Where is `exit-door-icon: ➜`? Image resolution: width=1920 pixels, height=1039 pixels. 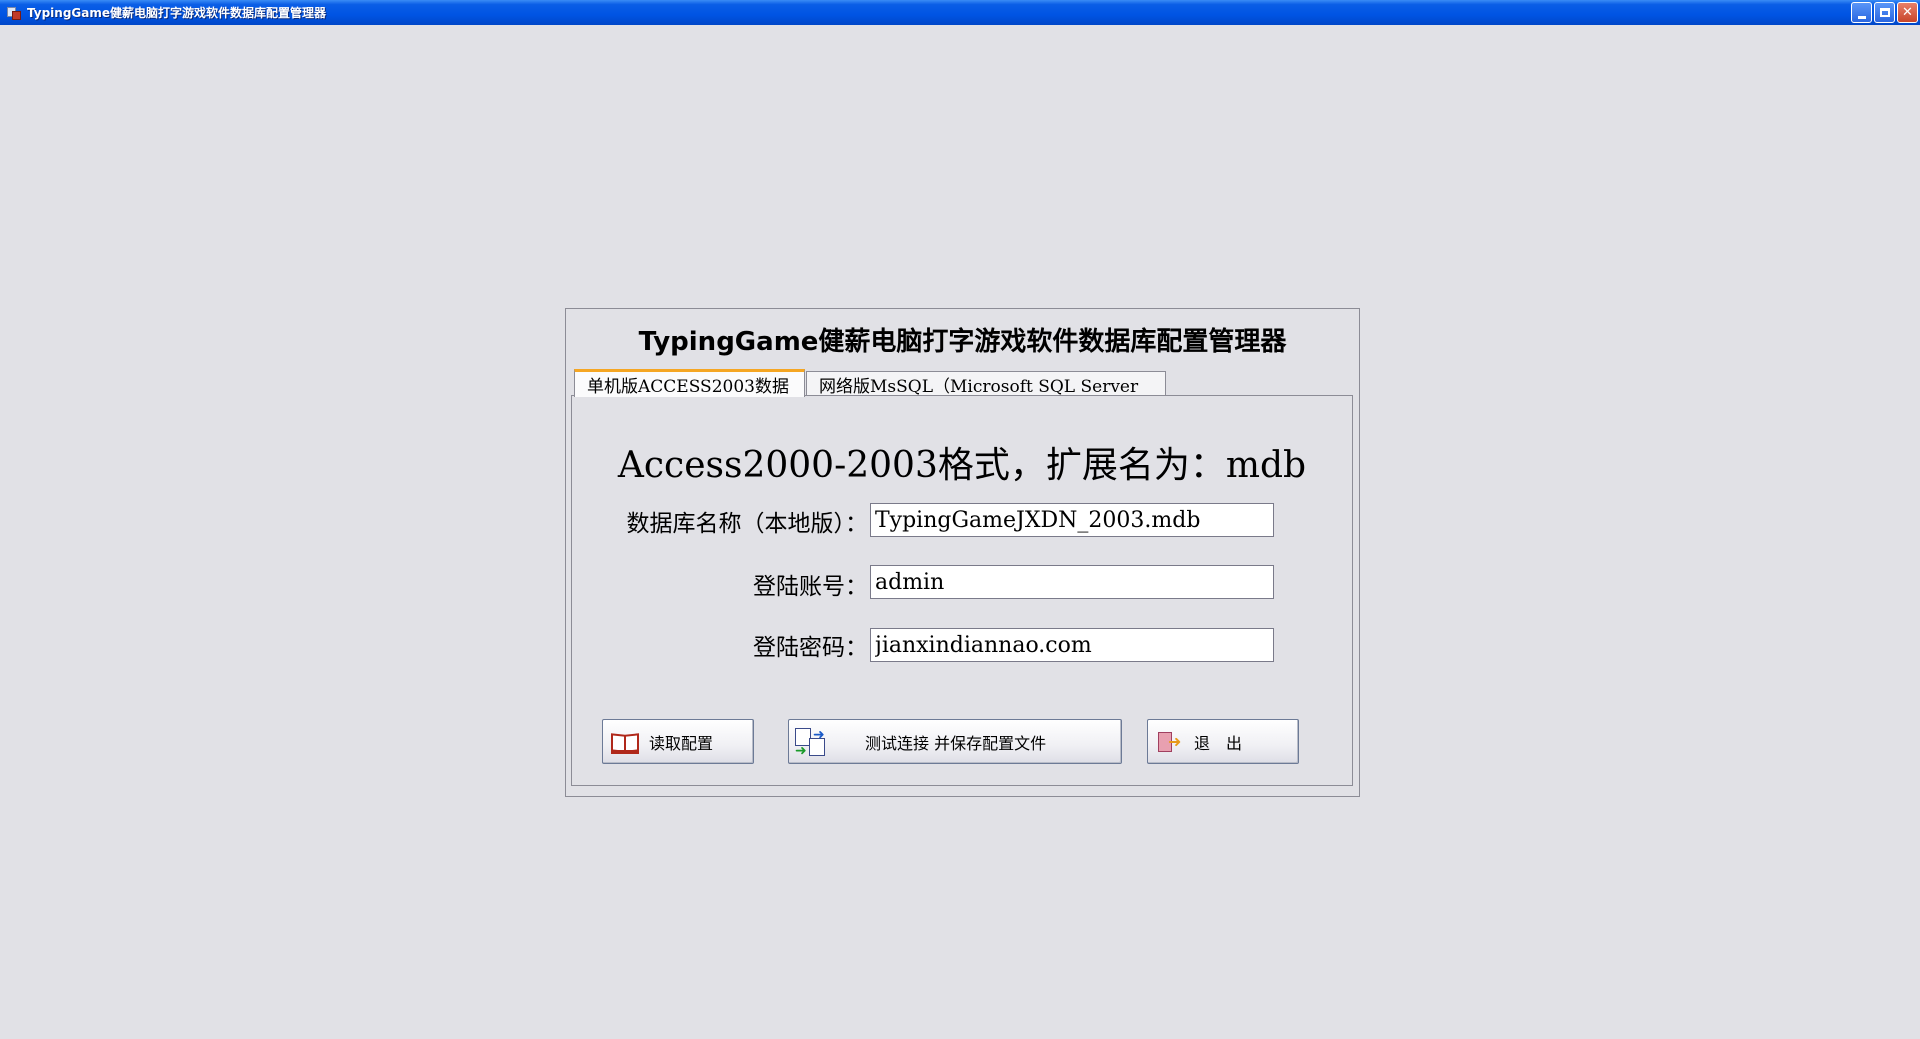 exit-door-icon: ➜ is located at coordinates (1170, 742).